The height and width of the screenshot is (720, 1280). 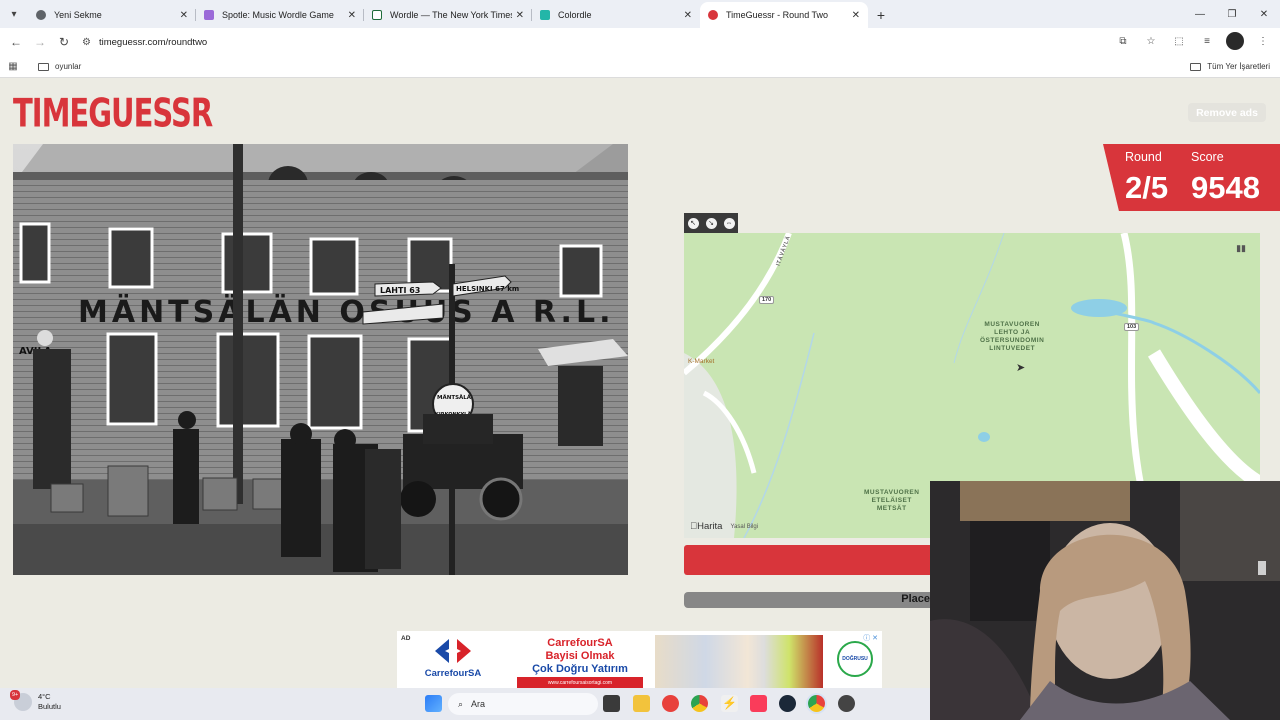 I want to click on webcam-overlay, so click(x=1105, y=600).